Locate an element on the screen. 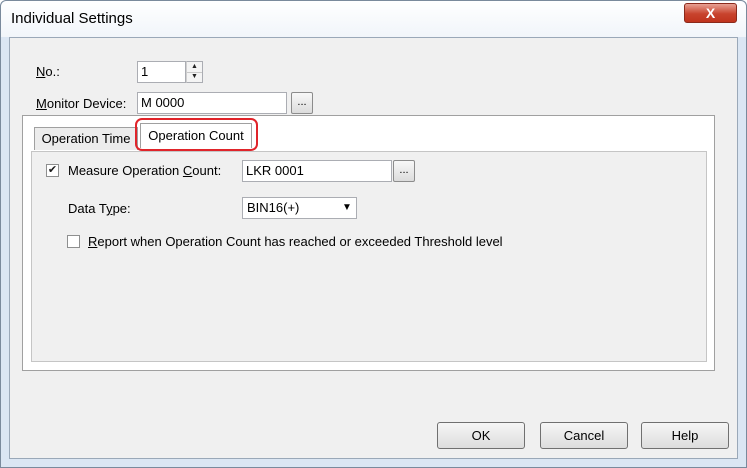  measure-operation-count-checkbox: ✔ is located at coordinates (52, 170).